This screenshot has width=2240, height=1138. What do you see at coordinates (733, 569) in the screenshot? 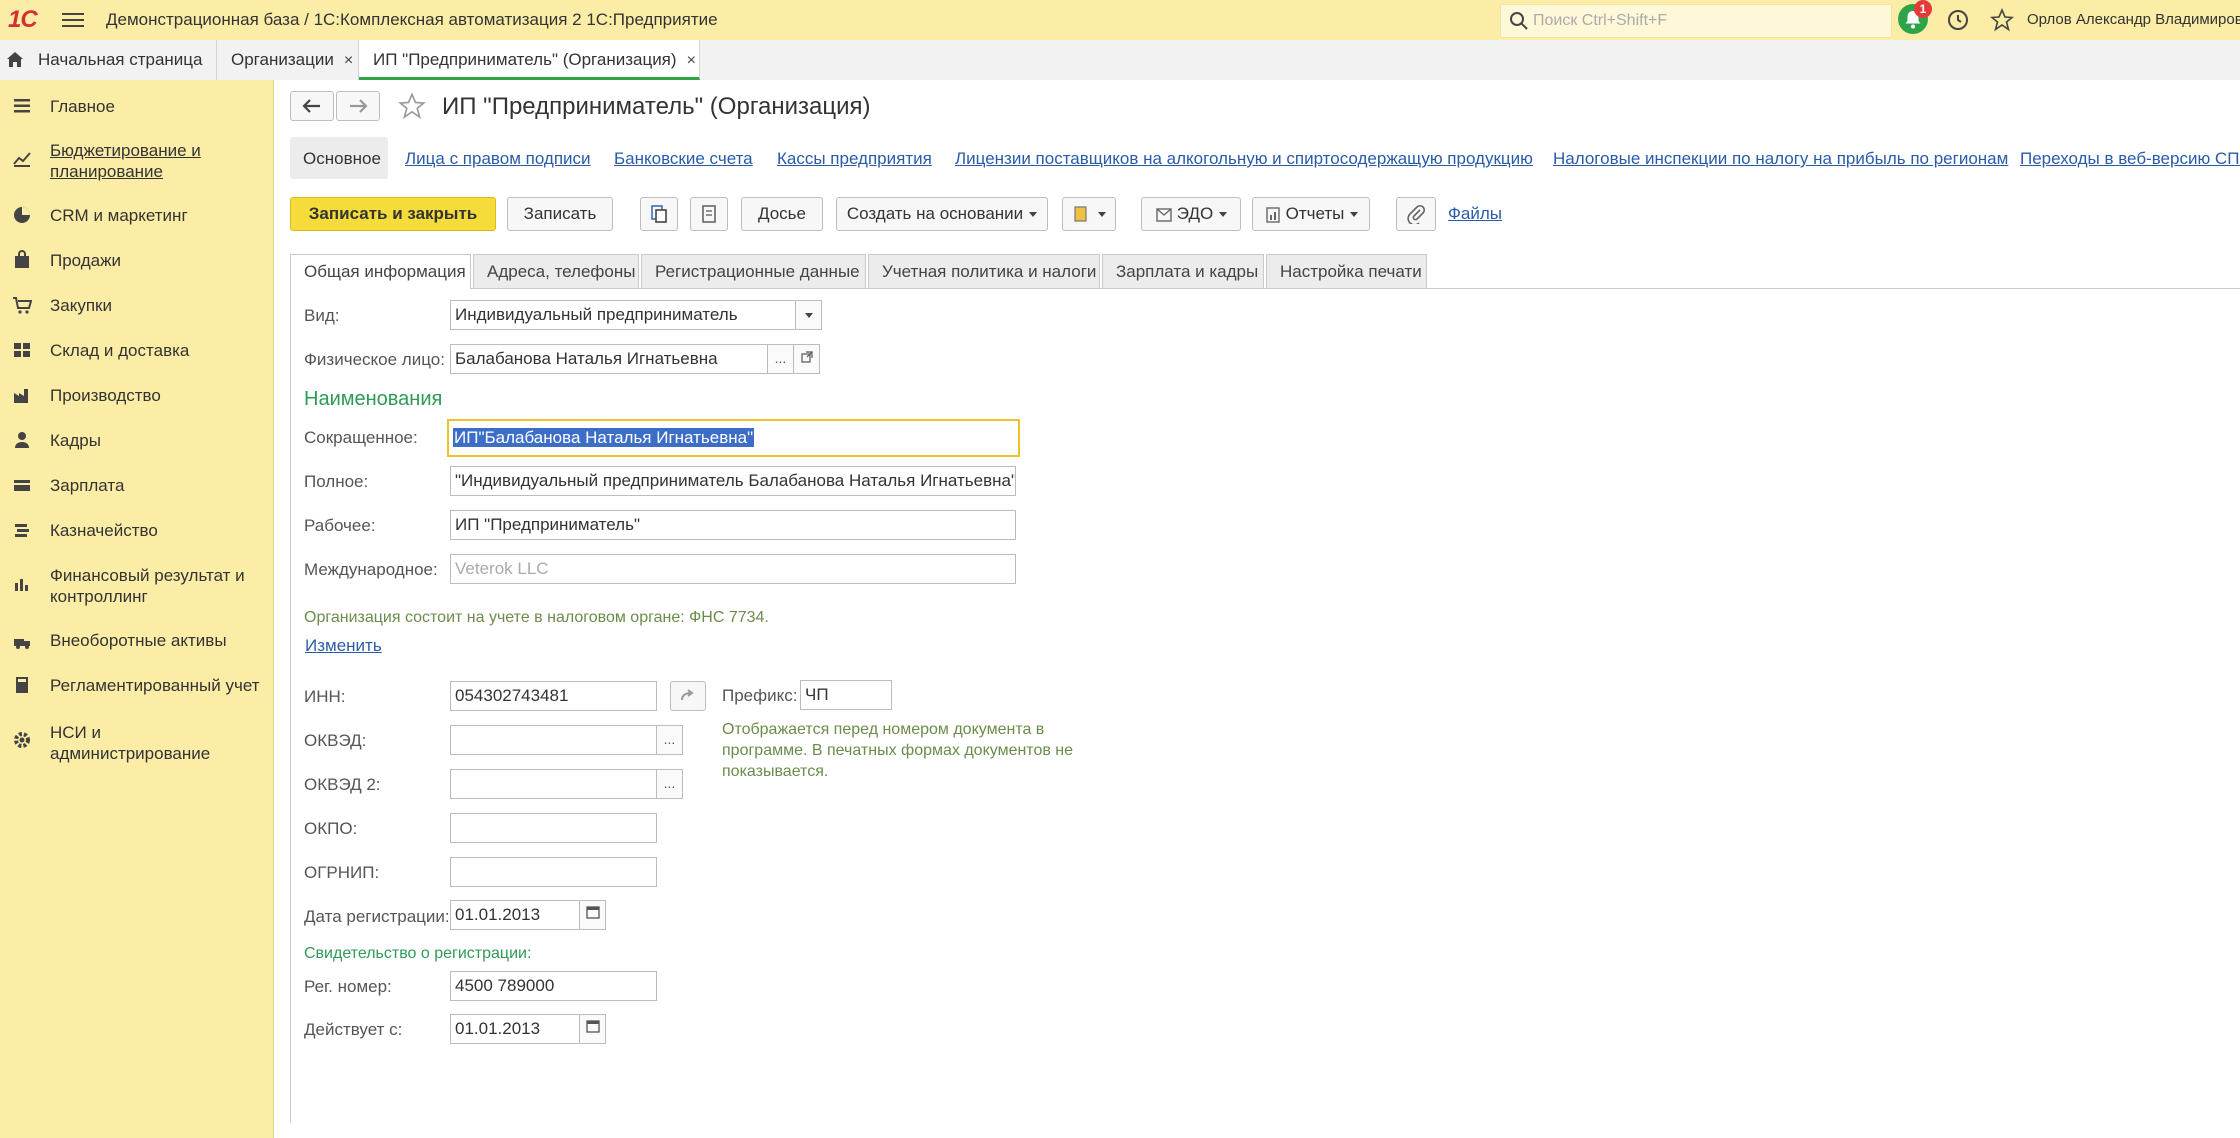
I see `international-name-input: Veterok LLC` at bounding box center [733, 569].